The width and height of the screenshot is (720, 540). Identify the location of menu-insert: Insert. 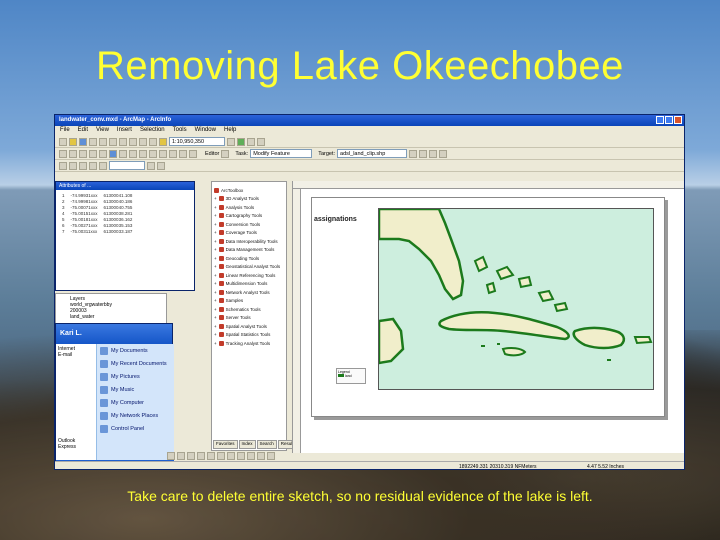
(124, 131).